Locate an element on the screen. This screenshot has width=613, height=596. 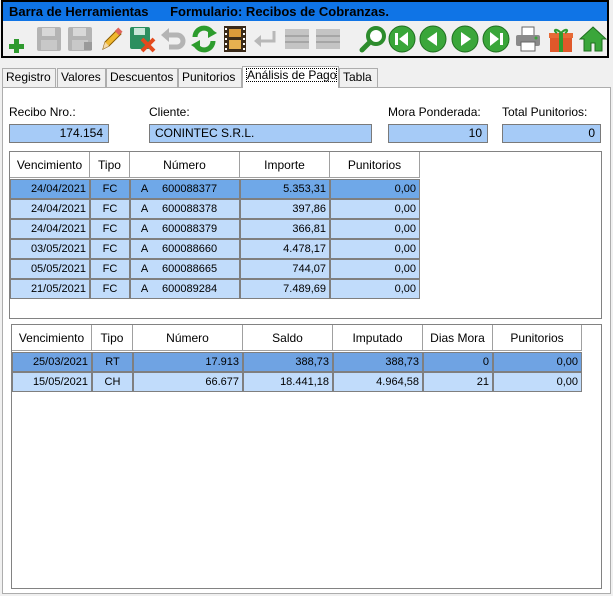
cell-importe: 744,07 is located at coordinates (285, 269).